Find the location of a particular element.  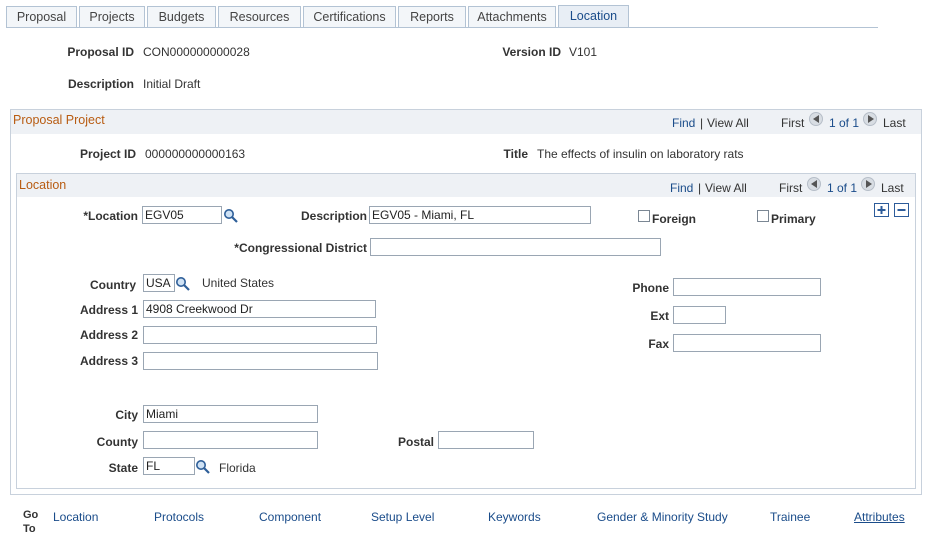

goto-label-line2: To is located at coordinates (29, 529).